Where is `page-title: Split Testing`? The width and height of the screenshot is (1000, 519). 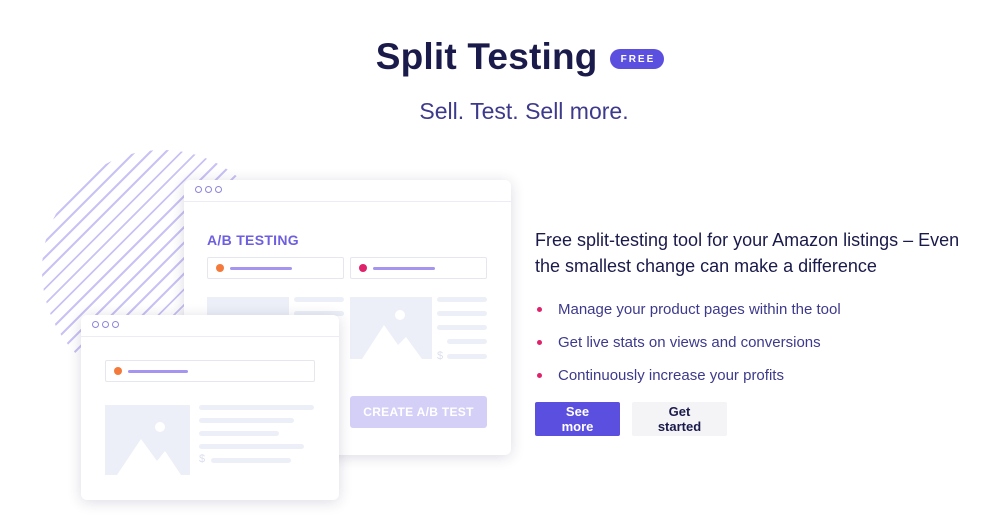
page-title: Split Testing is located at coordinates (486, 56).